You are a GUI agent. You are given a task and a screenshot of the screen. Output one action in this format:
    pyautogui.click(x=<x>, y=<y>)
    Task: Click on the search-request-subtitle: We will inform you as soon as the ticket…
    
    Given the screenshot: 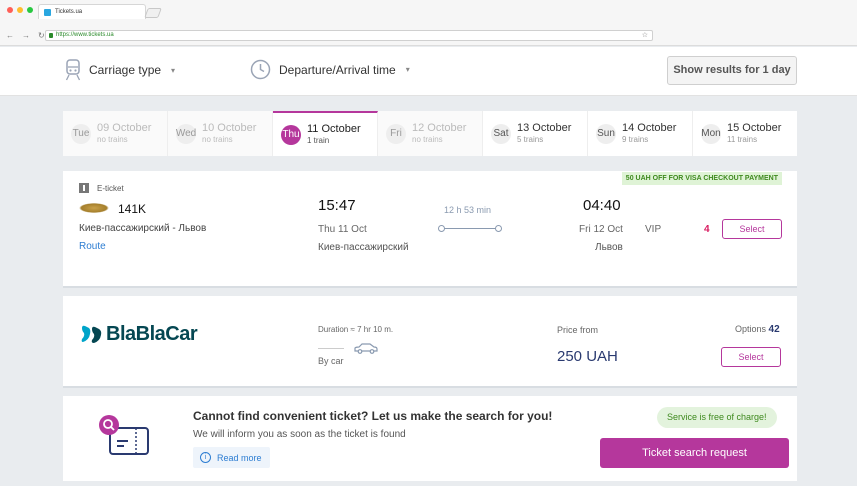 What is the action you would take?
    pyautogui.click(x=299, y=434)
    